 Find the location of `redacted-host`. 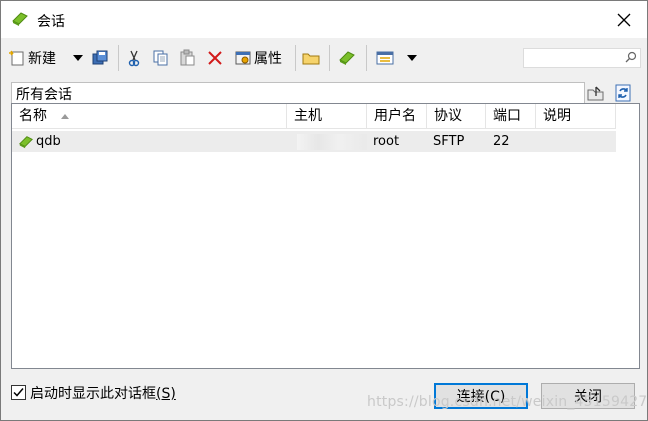

redacted-host is located at coordinates (332, 142).